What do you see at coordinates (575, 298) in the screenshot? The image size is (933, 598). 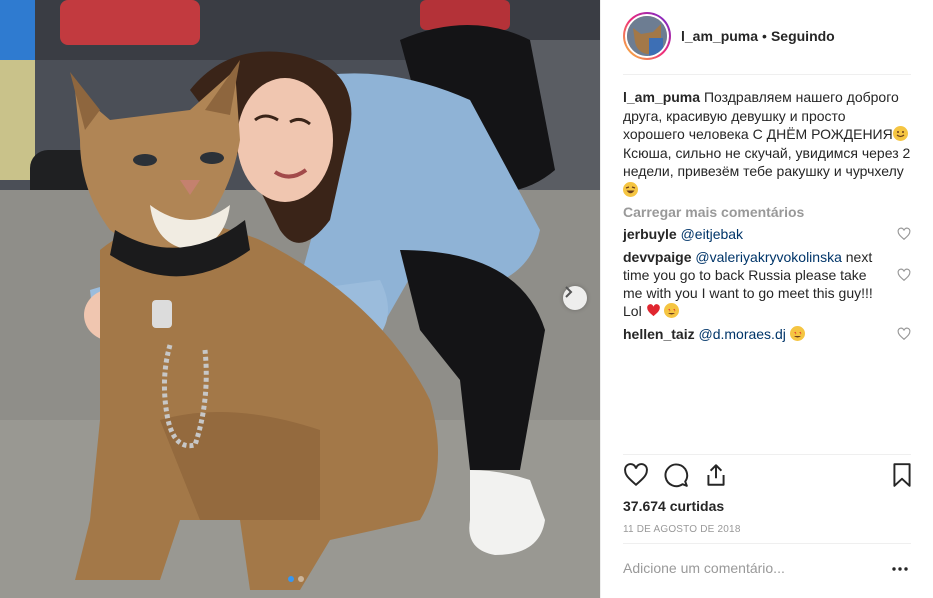 I see `next-photo-button` at bounding box center [575, 298].